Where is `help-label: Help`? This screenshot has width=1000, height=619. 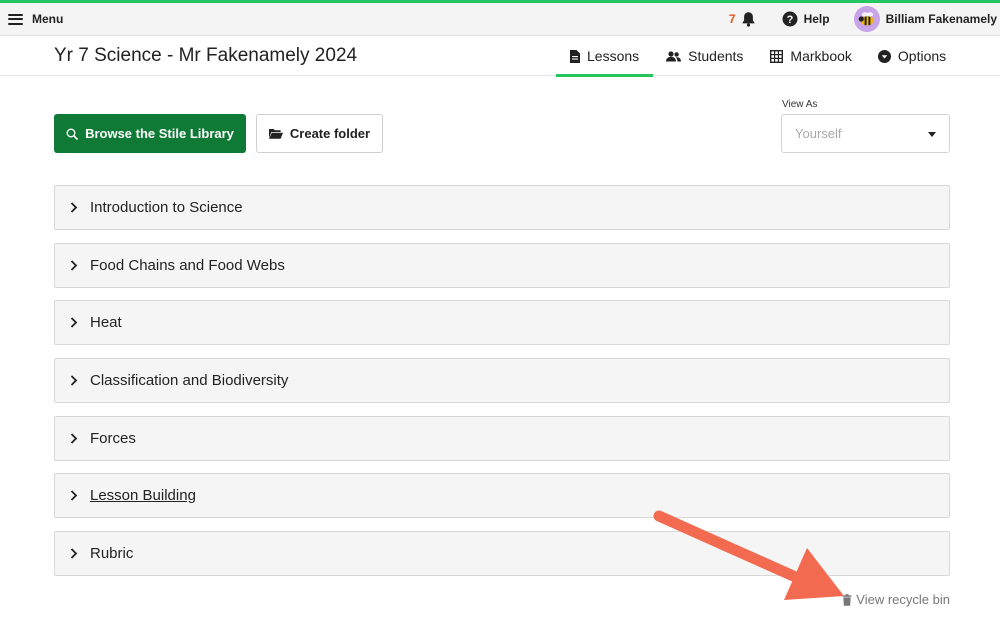
help-label: Help is located at coordinates (816, 19).